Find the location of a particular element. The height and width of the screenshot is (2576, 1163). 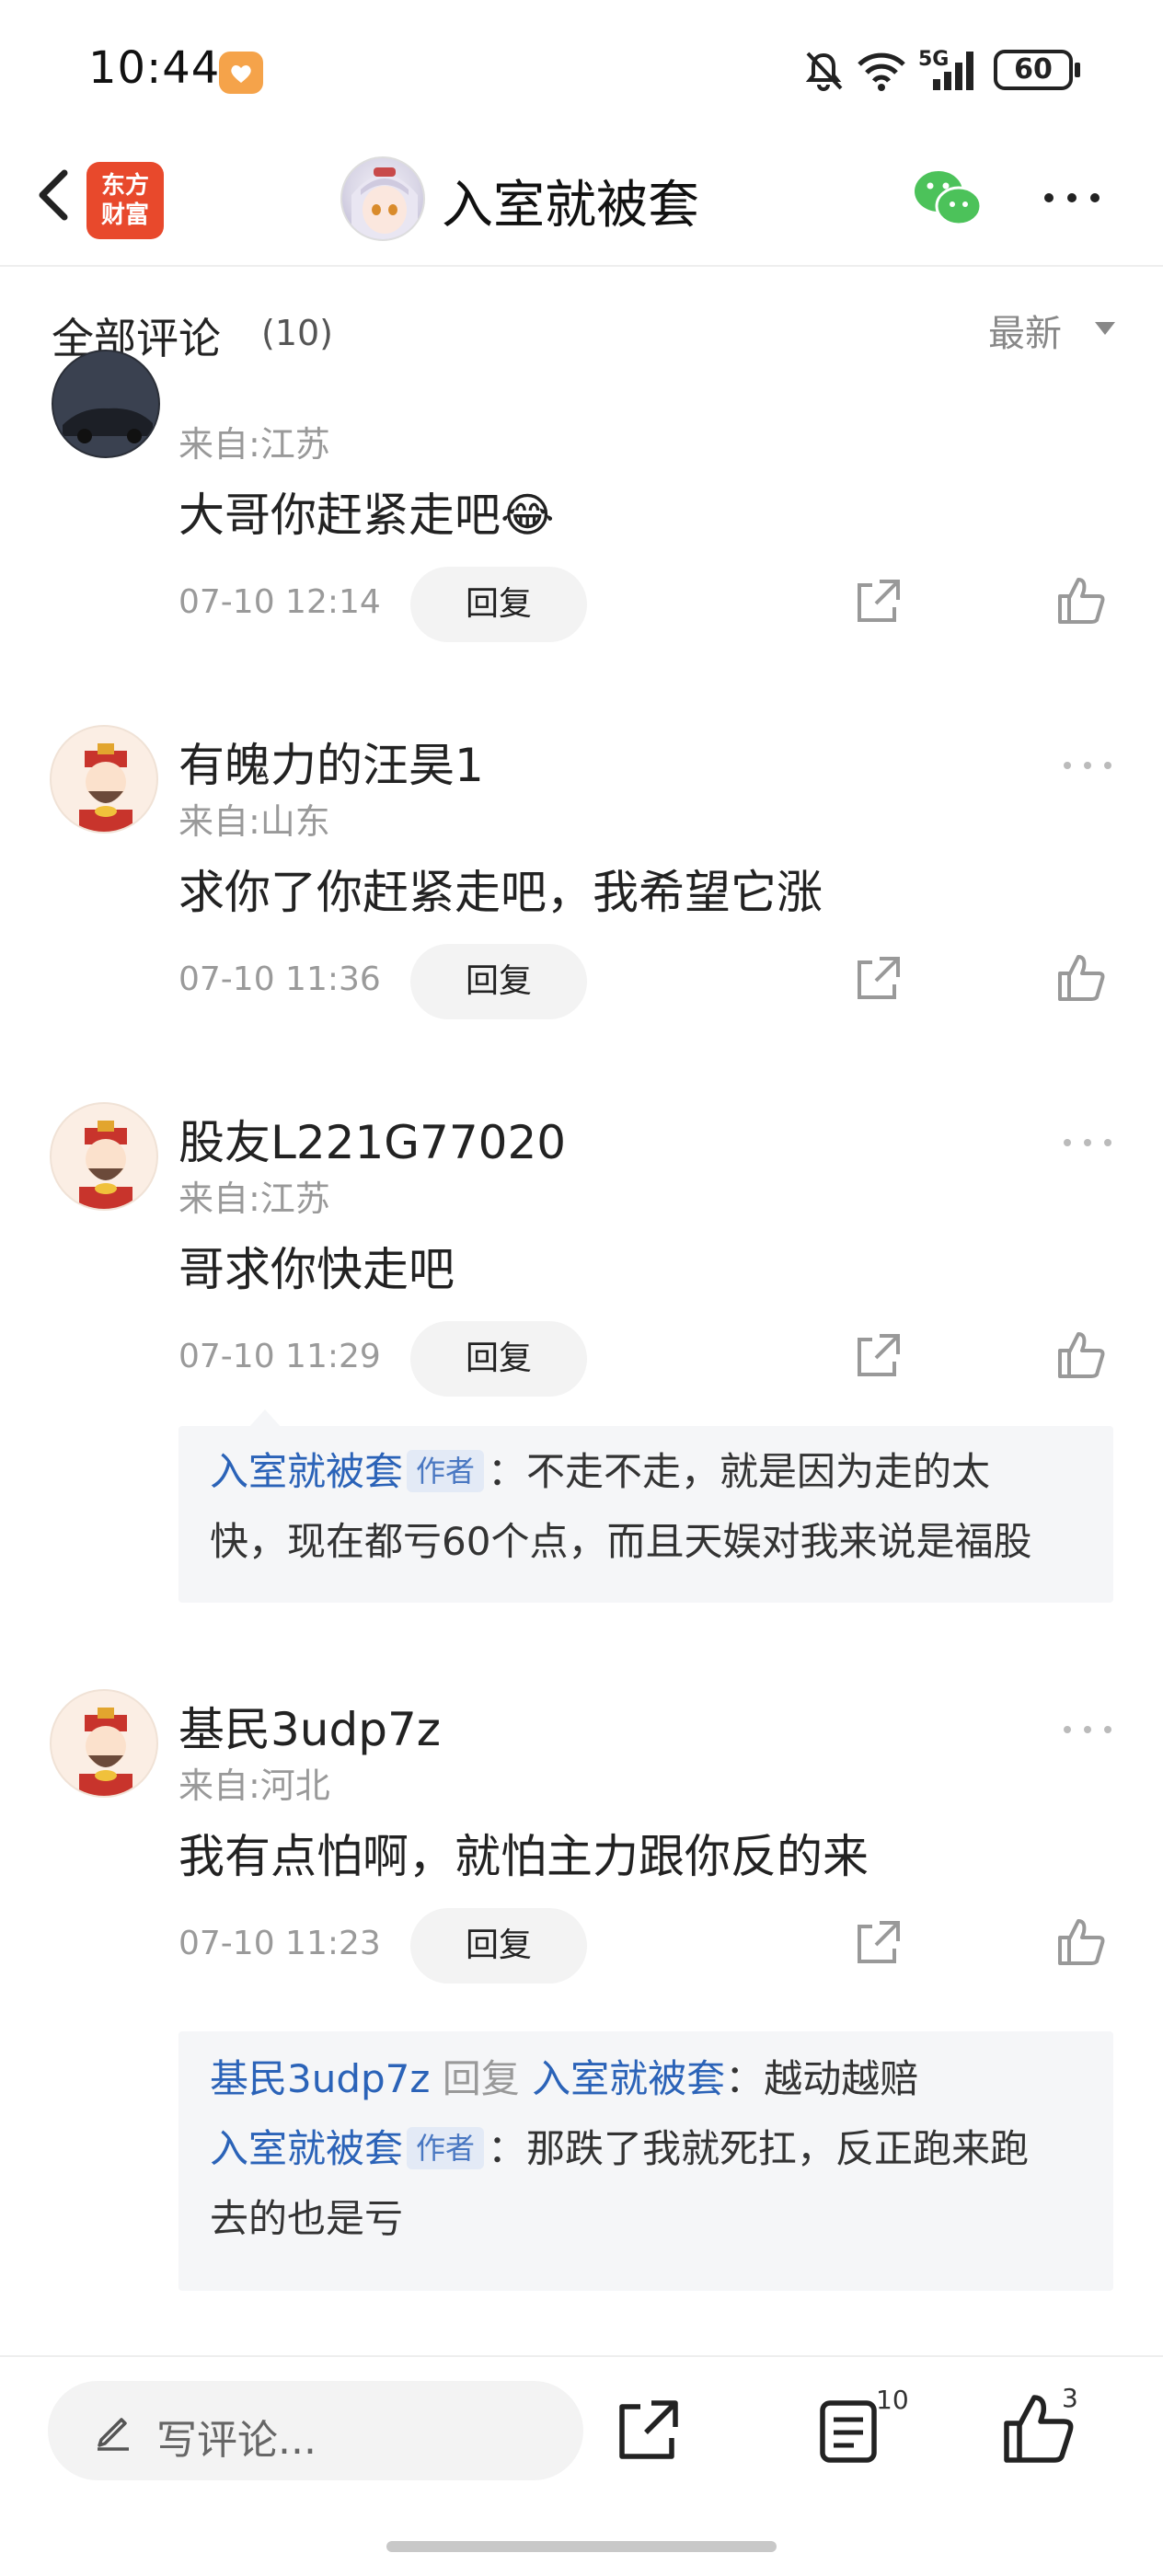

mute-bell-icon is located at coordinates (824, 71).